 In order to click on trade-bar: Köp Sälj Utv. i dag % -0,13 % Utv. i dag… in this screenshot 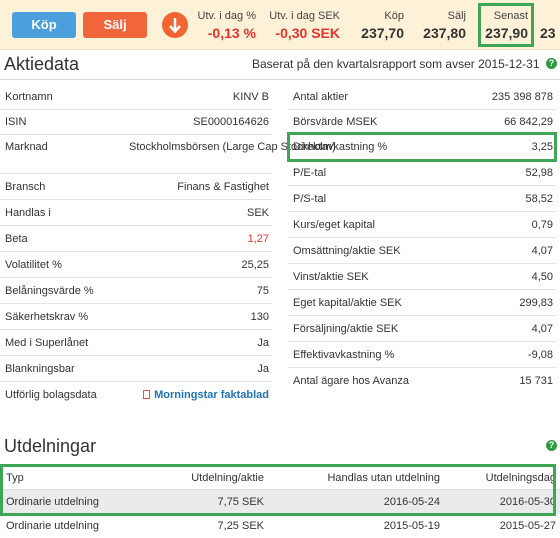, I will do `click(280, 25)`.